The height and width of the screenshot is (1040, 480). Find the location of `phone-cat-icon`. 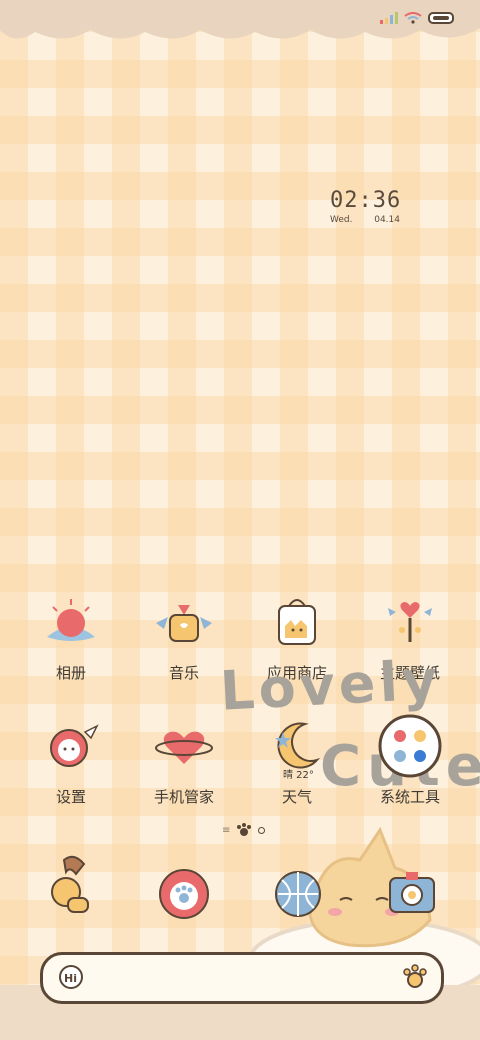

phone-cat-icon is located at coordinates (70, 884).